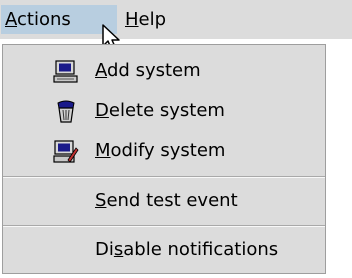 This screenshot has width=352, height=278. I want to click on menu-item-label: Disable notifications, so click(187, 249).